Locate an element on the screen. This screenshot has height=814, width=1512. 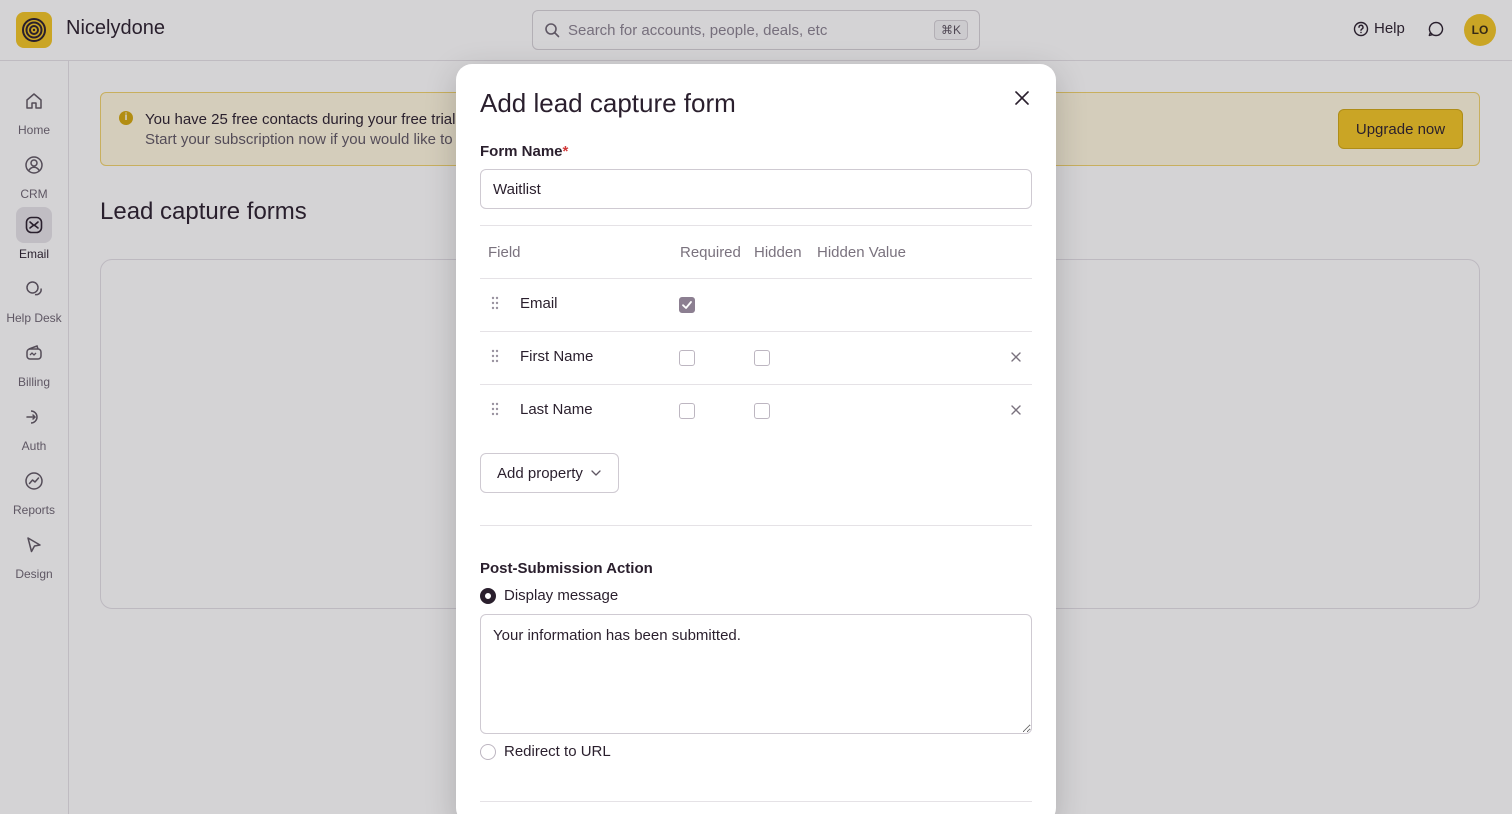
add-property-label: Add property is located at coordinates (540, 473).